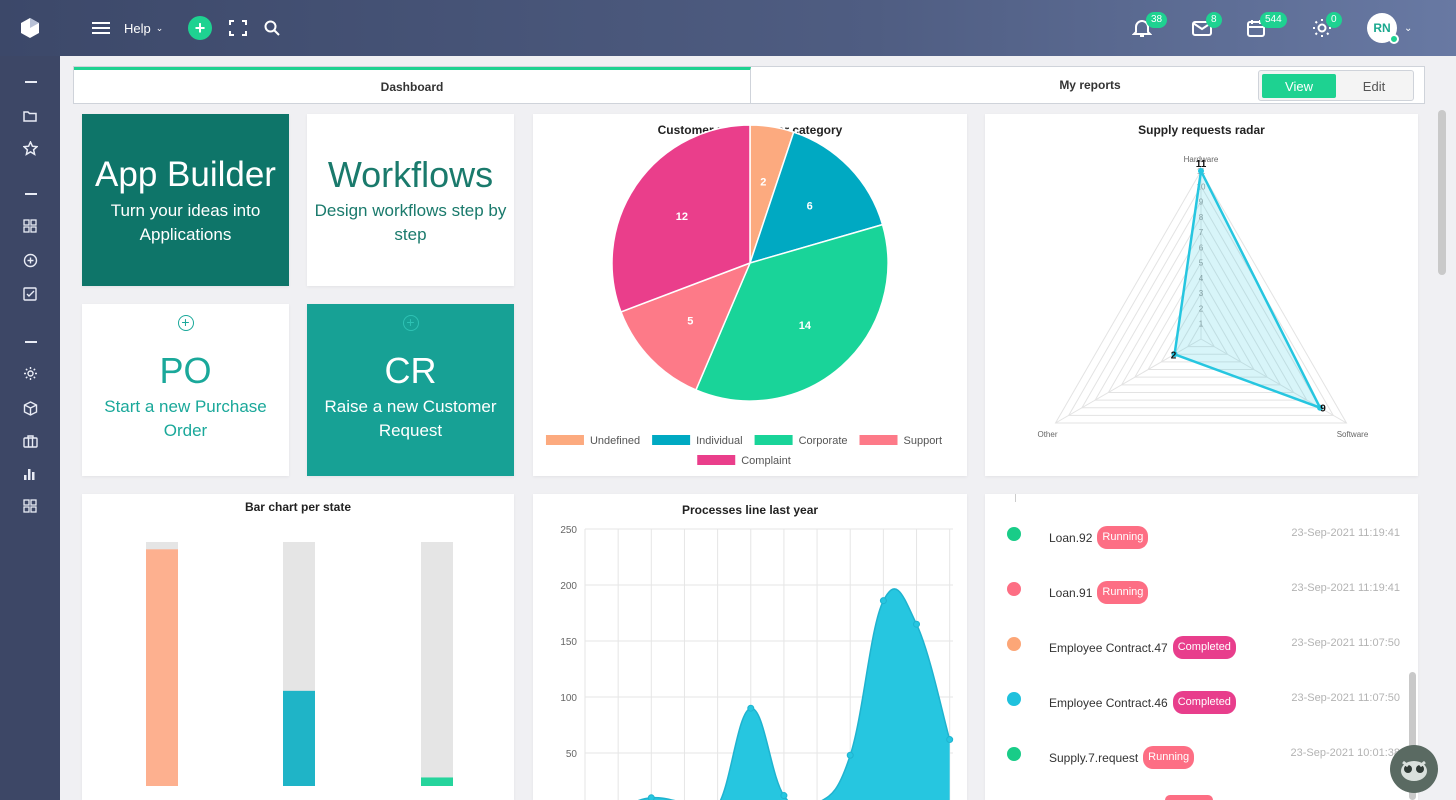 This screenshot has width=1456, height=800. I want to click on assistant-bot-button, so click(1414, 769).